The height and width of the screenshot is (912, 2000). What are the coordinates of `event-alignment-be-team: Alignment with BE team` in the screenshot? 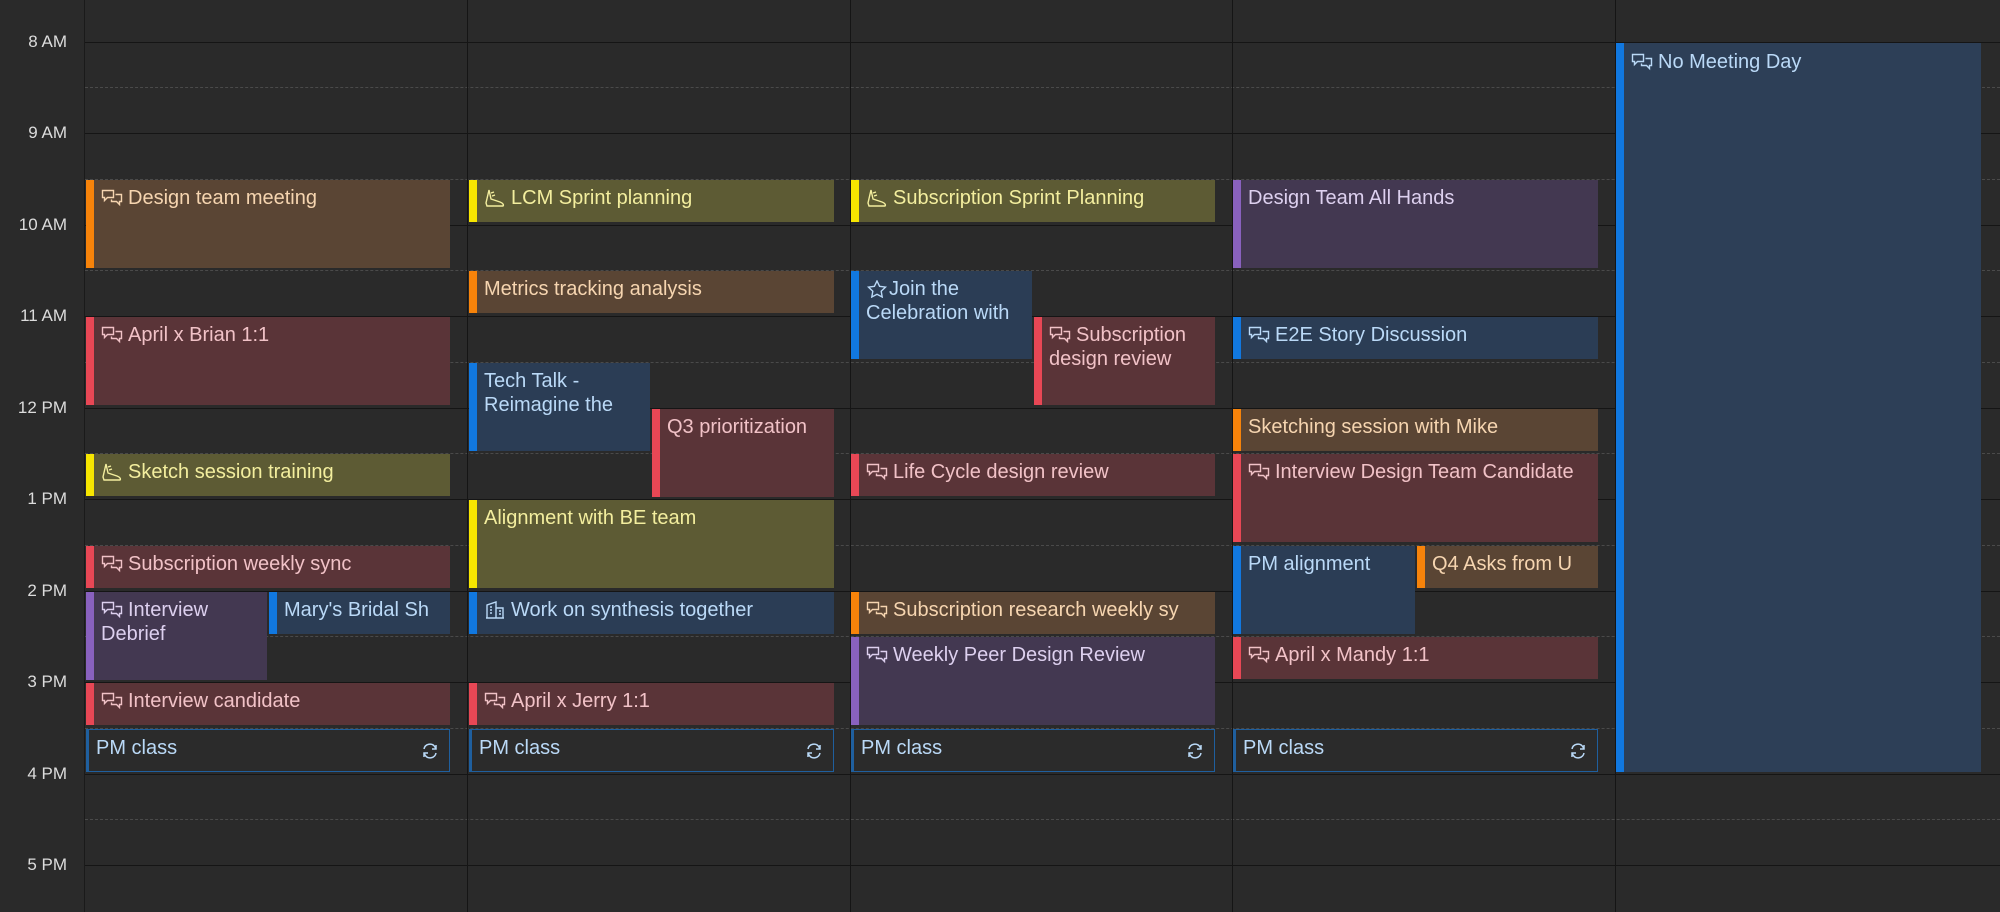 It's located at (651, 544).